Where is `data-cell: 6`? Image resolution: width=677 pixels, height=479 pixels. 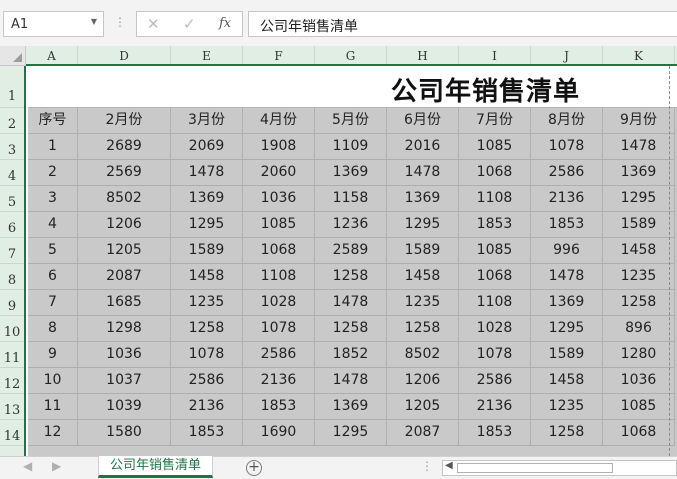 data-cell: 6 is located at coordinates (53, 277).